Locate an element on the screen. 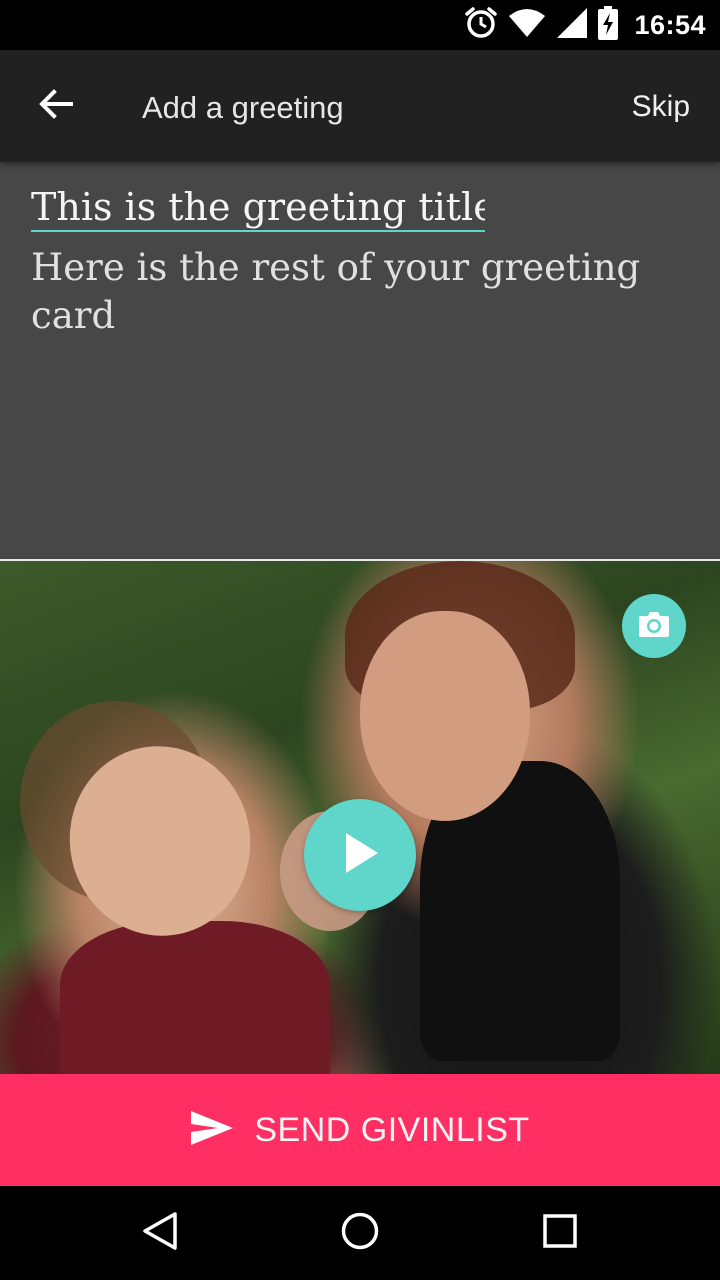 The image size is (720, 1280). play-icon is located at coordinates (360, 855).